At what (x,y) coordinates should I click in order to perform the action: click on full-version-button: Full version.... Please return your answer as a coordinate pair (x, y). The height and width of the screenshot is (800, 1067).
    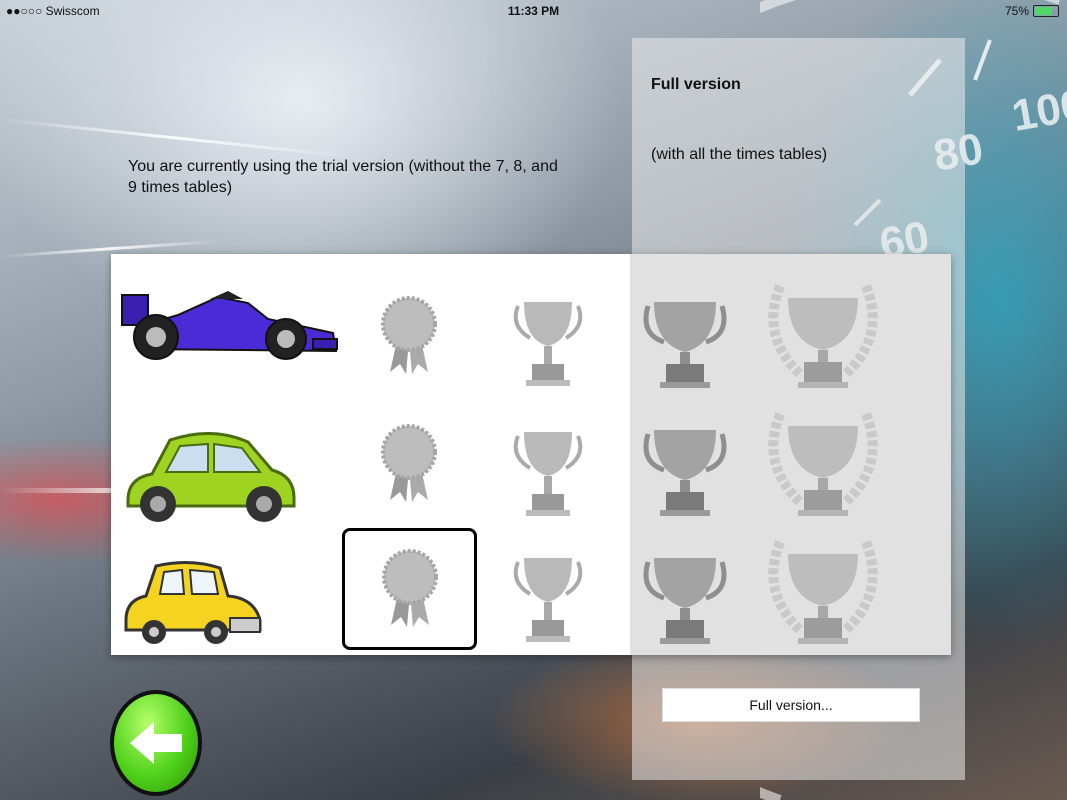
    Looking at the image, I should click on (791, 705).